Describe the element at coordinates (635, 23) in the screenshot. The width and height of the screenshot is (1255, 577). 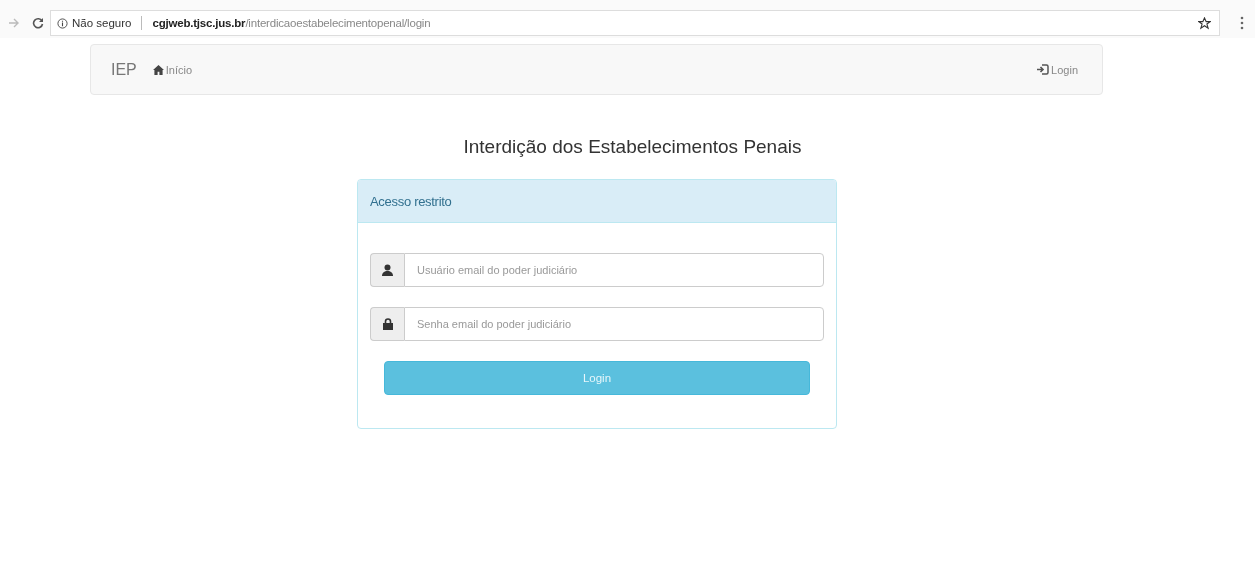
I see `address-bar: Não seguro cgjweb.tjsc.jus.br/interdicaoestabelecimentopenal/login` at that location.